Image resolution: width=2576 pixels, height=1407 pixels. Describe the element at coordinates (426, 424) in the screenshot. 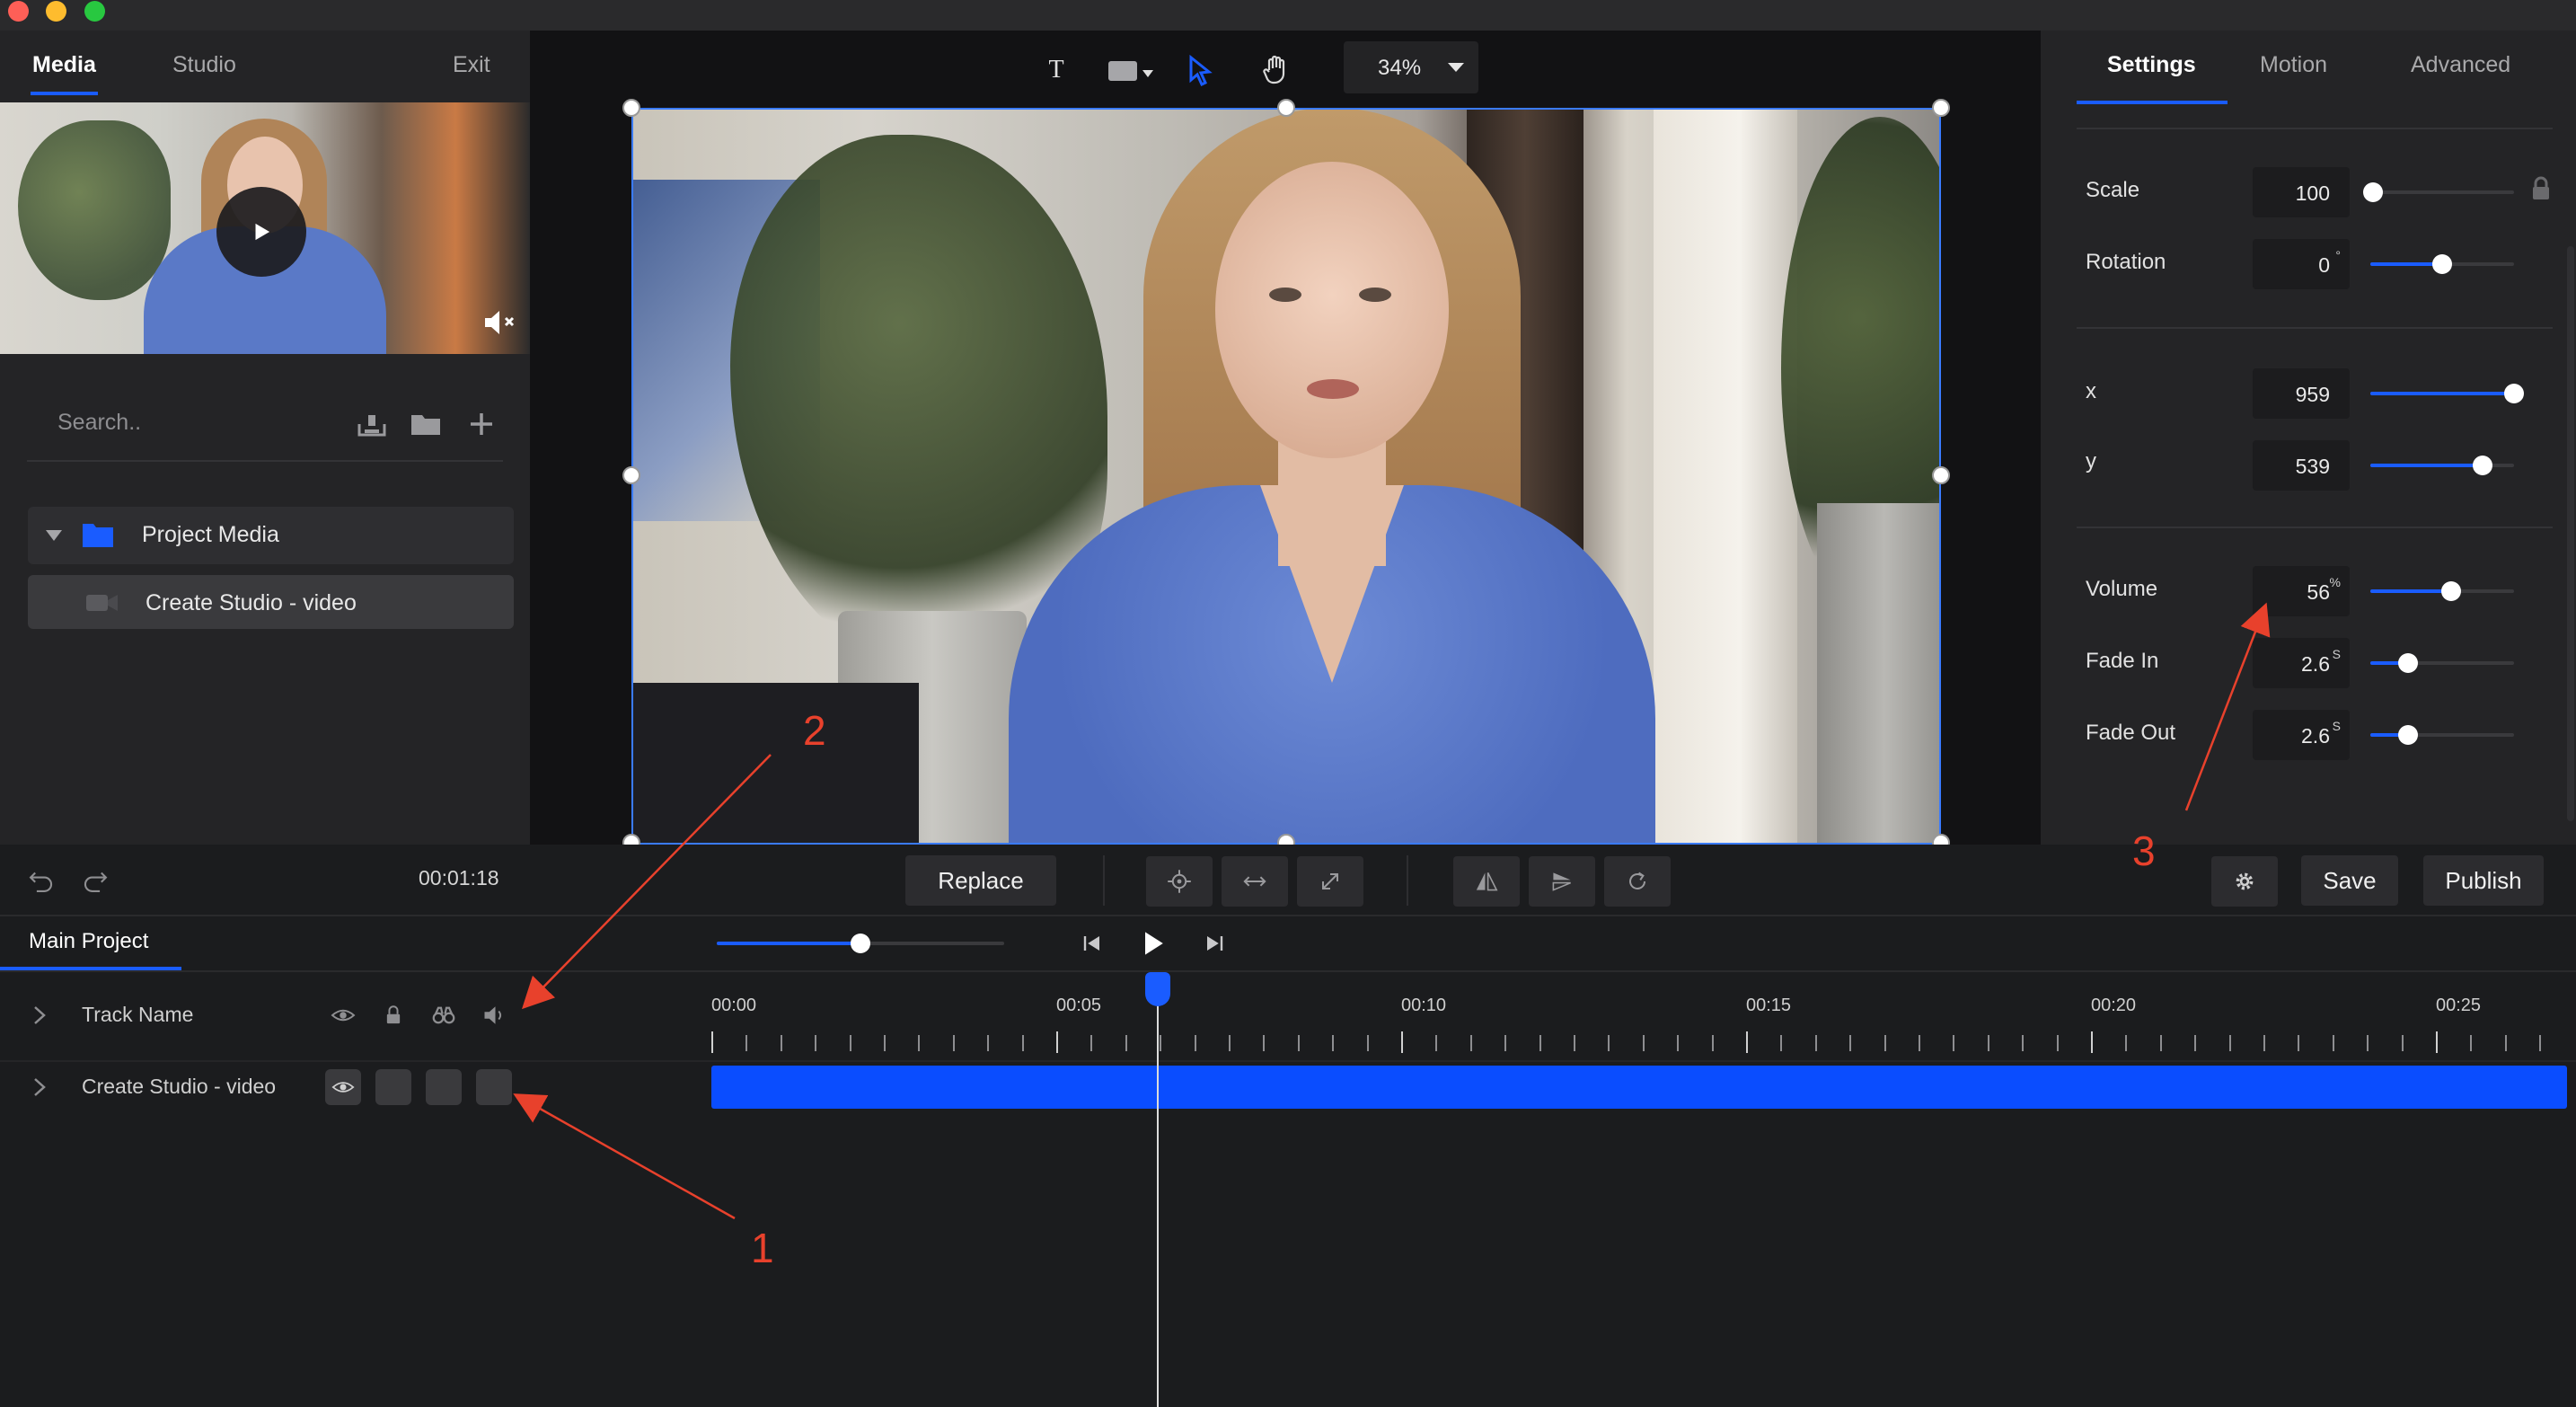

I see `folder-icon` at that location.